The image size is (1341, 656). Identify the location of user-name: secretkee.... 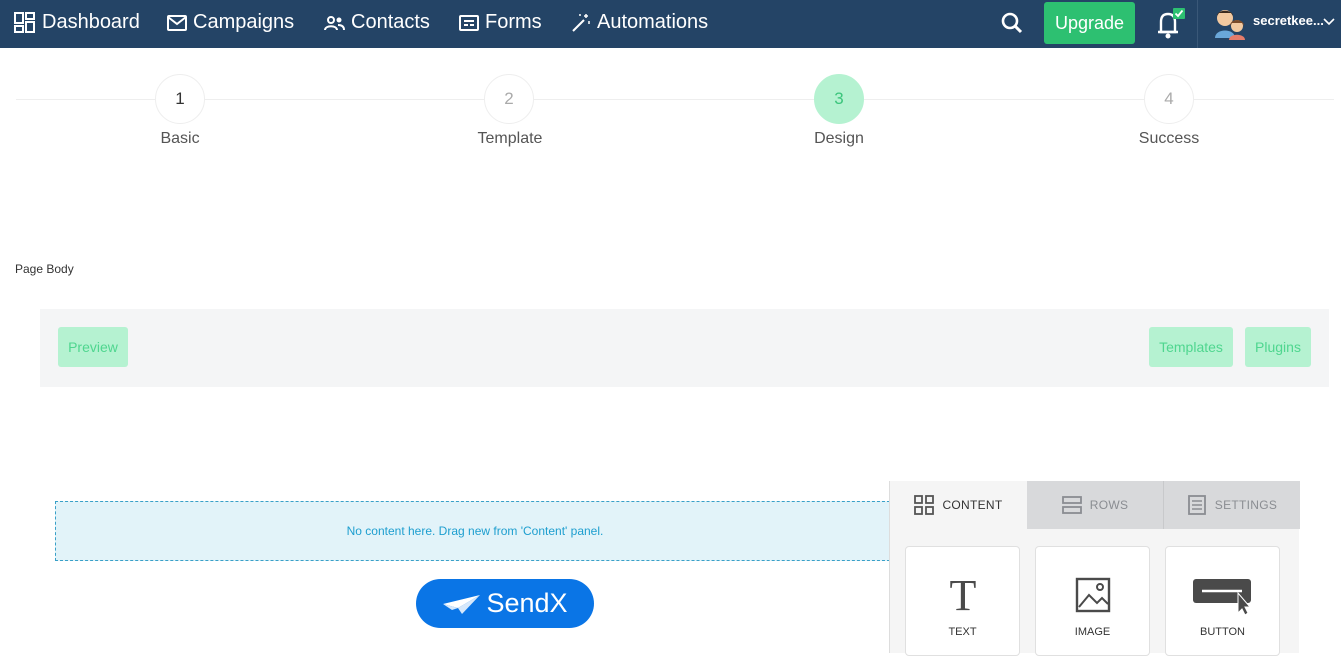
(1288, 20).